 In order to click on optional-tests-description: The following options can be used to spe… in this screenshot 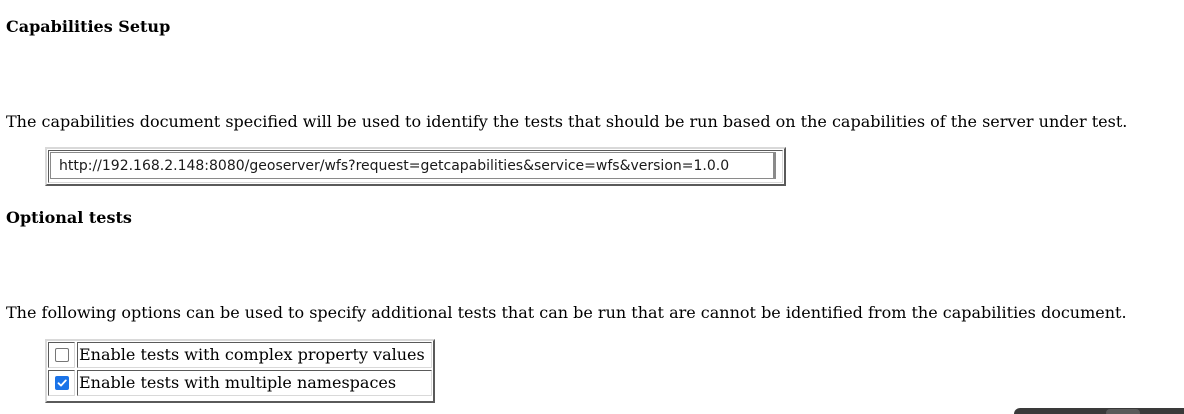, I will do `click(566, 312)`.